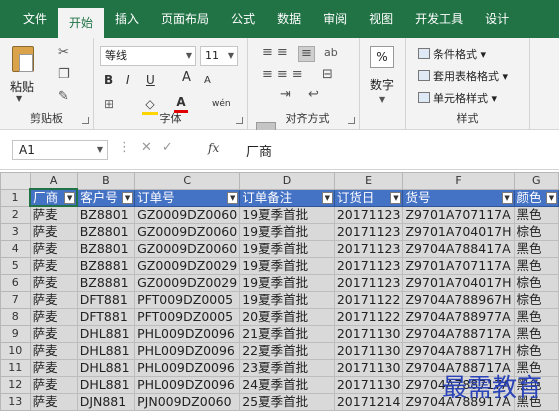  Describe the element at coordinates (106, 181) in the screenshot. I see `column-header: B` at that location.